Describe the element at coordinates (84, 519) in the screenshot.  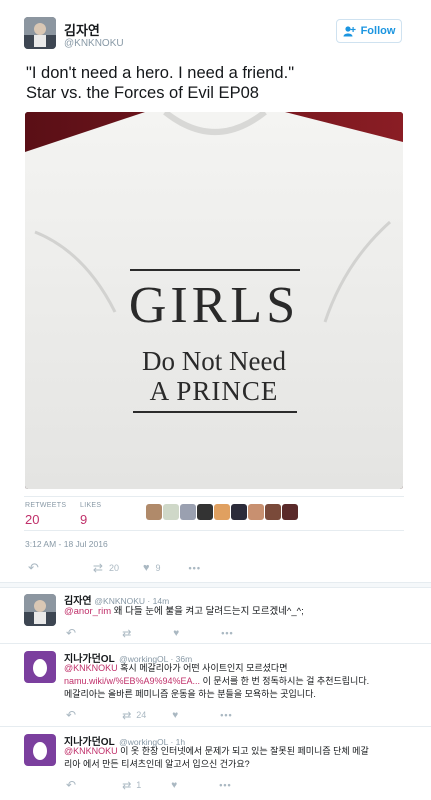
I see `likes-count: 9` at that location.